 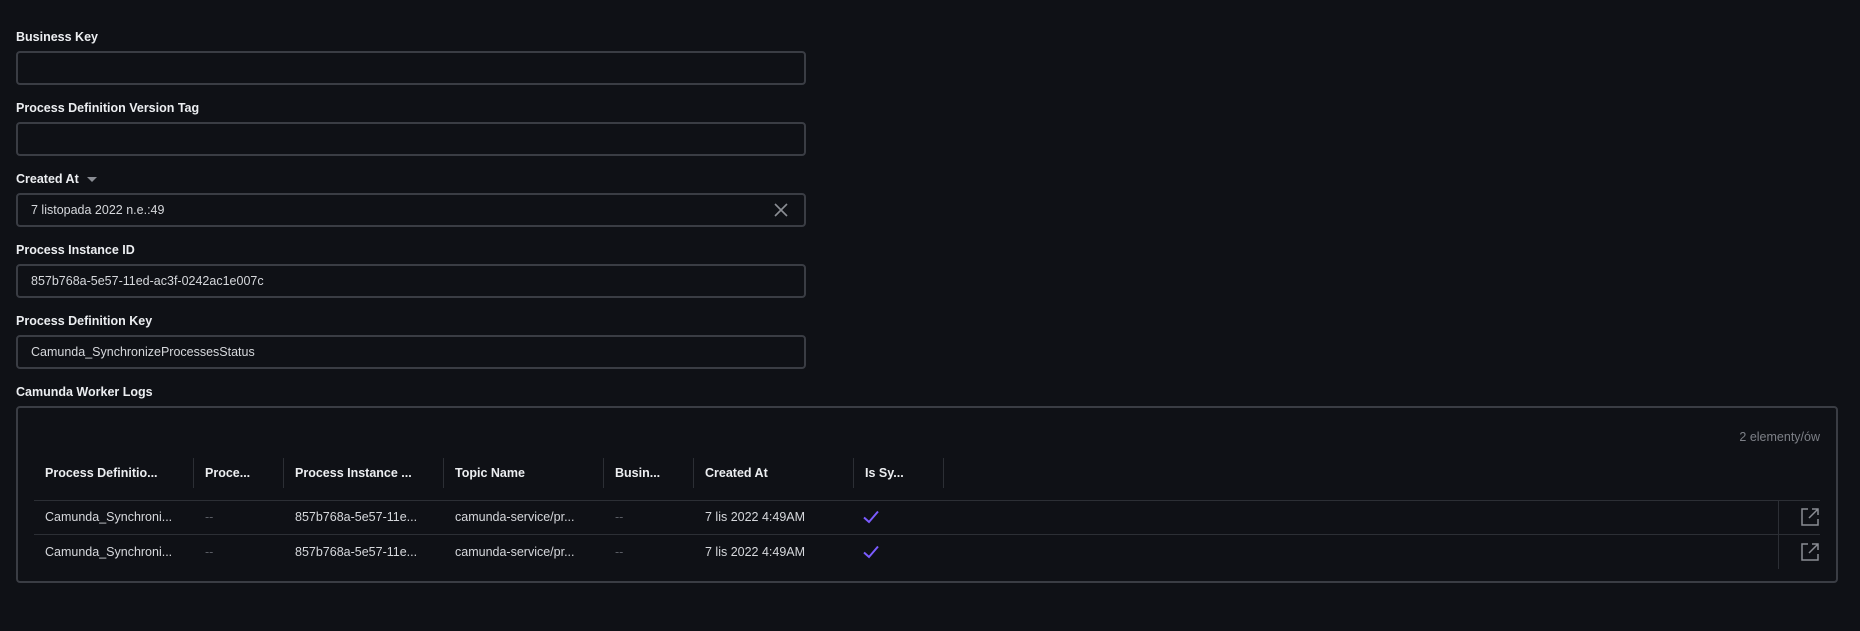 I want to click on created-at-input: 7 listopada 2022 n.e.:49, so click(x=411, y=210).